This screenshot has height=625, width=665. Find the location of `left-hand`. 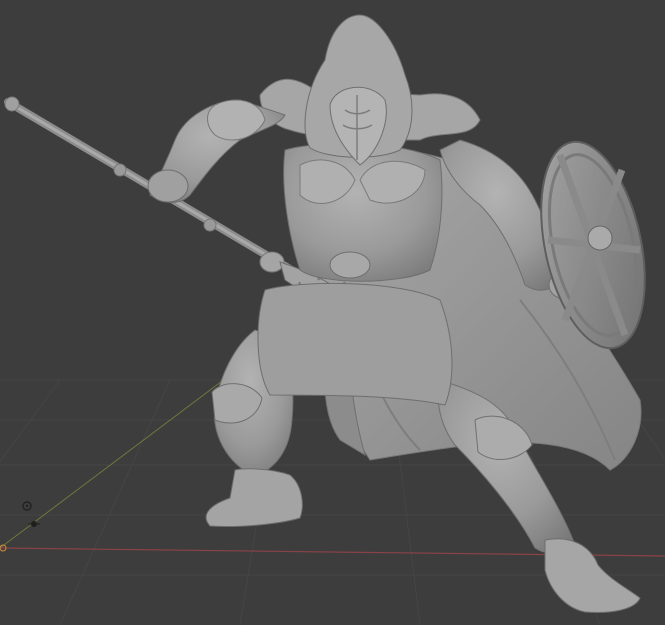

left-hand is located at coordinates (168, 186).